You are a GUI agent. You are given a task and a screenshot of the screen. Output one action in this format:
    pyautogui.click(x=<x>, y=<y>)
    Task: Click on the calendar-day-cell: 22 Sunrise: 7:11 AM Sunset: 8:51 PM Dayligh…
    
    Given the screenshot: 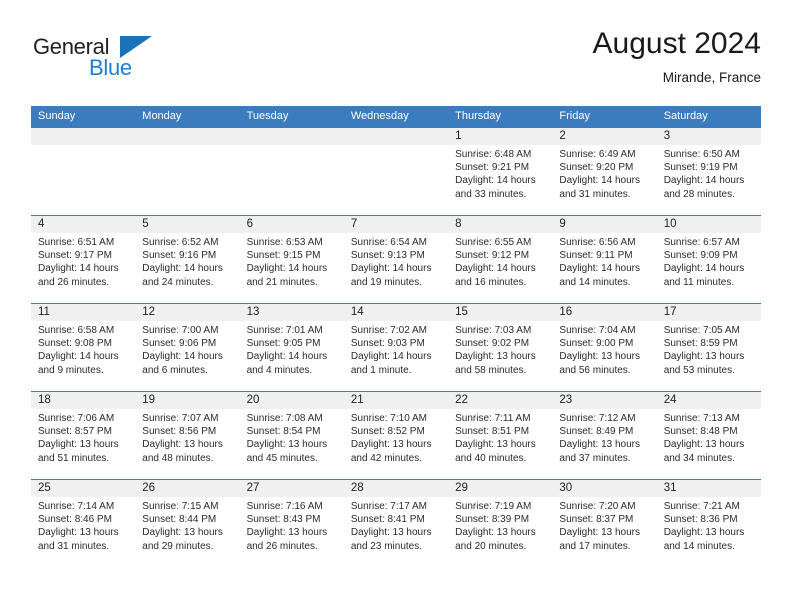 What is the action you would take?
    pyautogui.click(x=500, y=435)
    